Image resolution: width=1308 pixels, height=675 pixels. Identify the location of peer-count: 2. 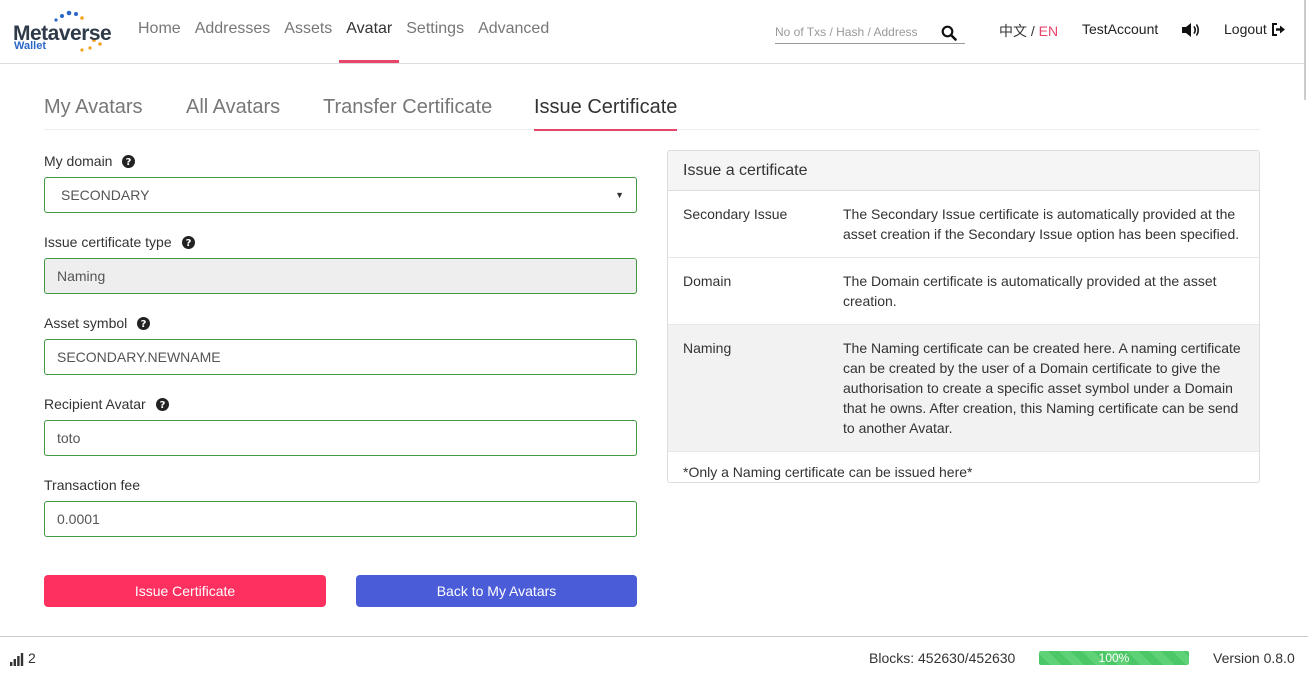
(23, 658).